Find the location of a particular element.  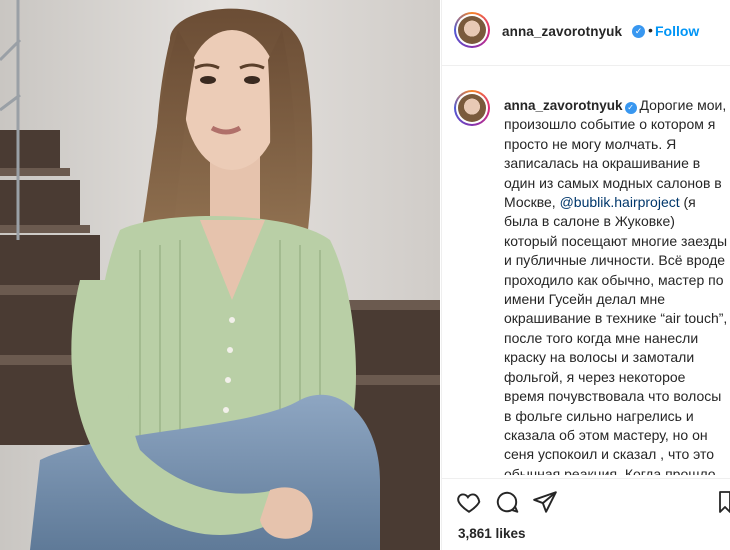

verified-icon: ✓ is located at coordinates (638, 31).